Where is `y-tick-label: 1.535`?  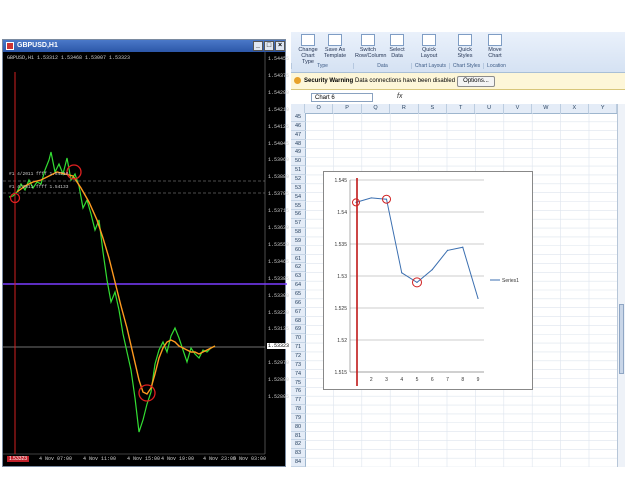
y-tick-label: 1.535 is located at coordinates (340, 245).